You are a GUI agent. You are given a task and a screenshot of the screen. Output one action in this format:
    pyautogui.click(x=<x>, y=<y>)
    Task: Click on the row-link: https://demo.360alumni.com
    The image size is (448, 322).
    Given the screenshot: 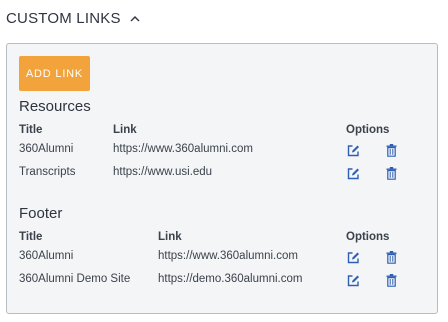 What is the action you would take?
    pyautogui.click(x=230, y=279)
    